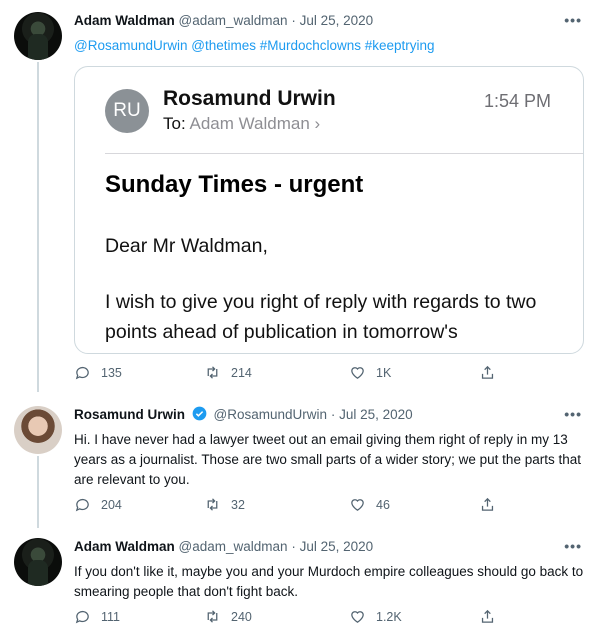 Image resolution: width=600 pixels, height=639 pixels. What do you see at coordinates (174, 123) in the screenshot?
I see `email-to-label: To:` at bounding box center [174, 123].